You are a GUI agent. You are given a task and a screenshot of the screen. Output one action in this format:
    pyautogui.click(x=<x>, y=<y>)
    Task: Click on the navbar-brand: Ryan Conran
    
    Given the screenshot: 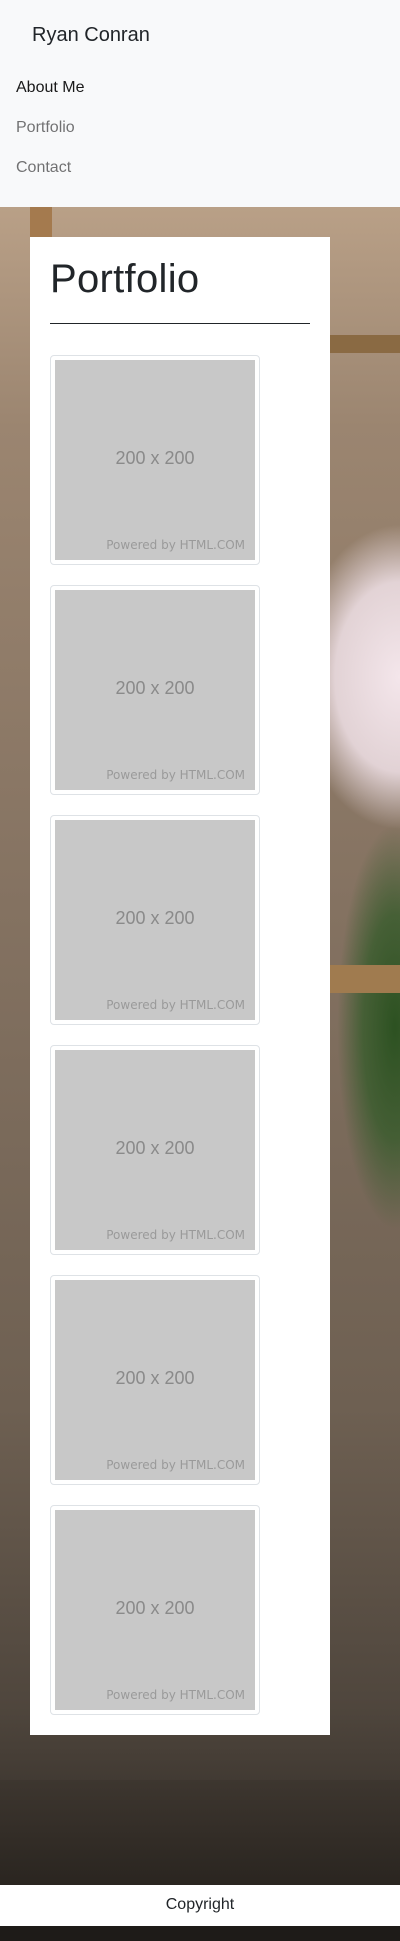 What is the action you would take?
    pyautogui.click(x=91, y=35)
    